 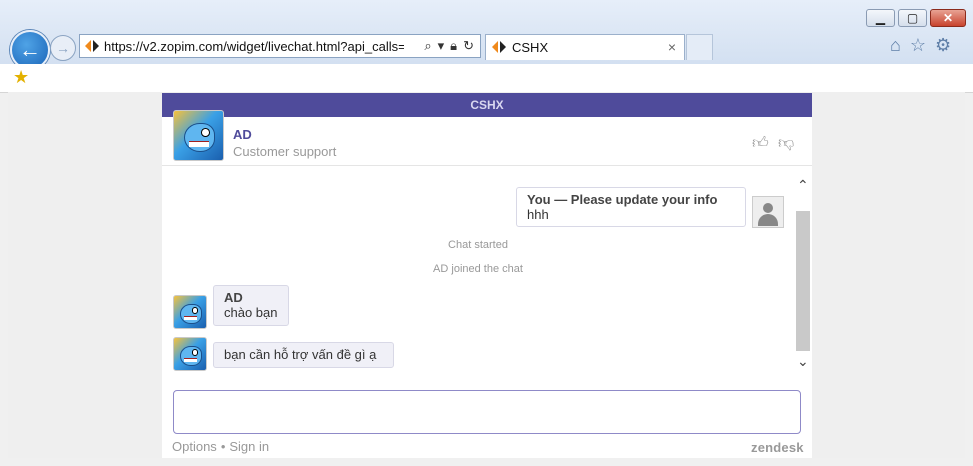 I want to click on agent-name: AD, so click(x=242, y=134).